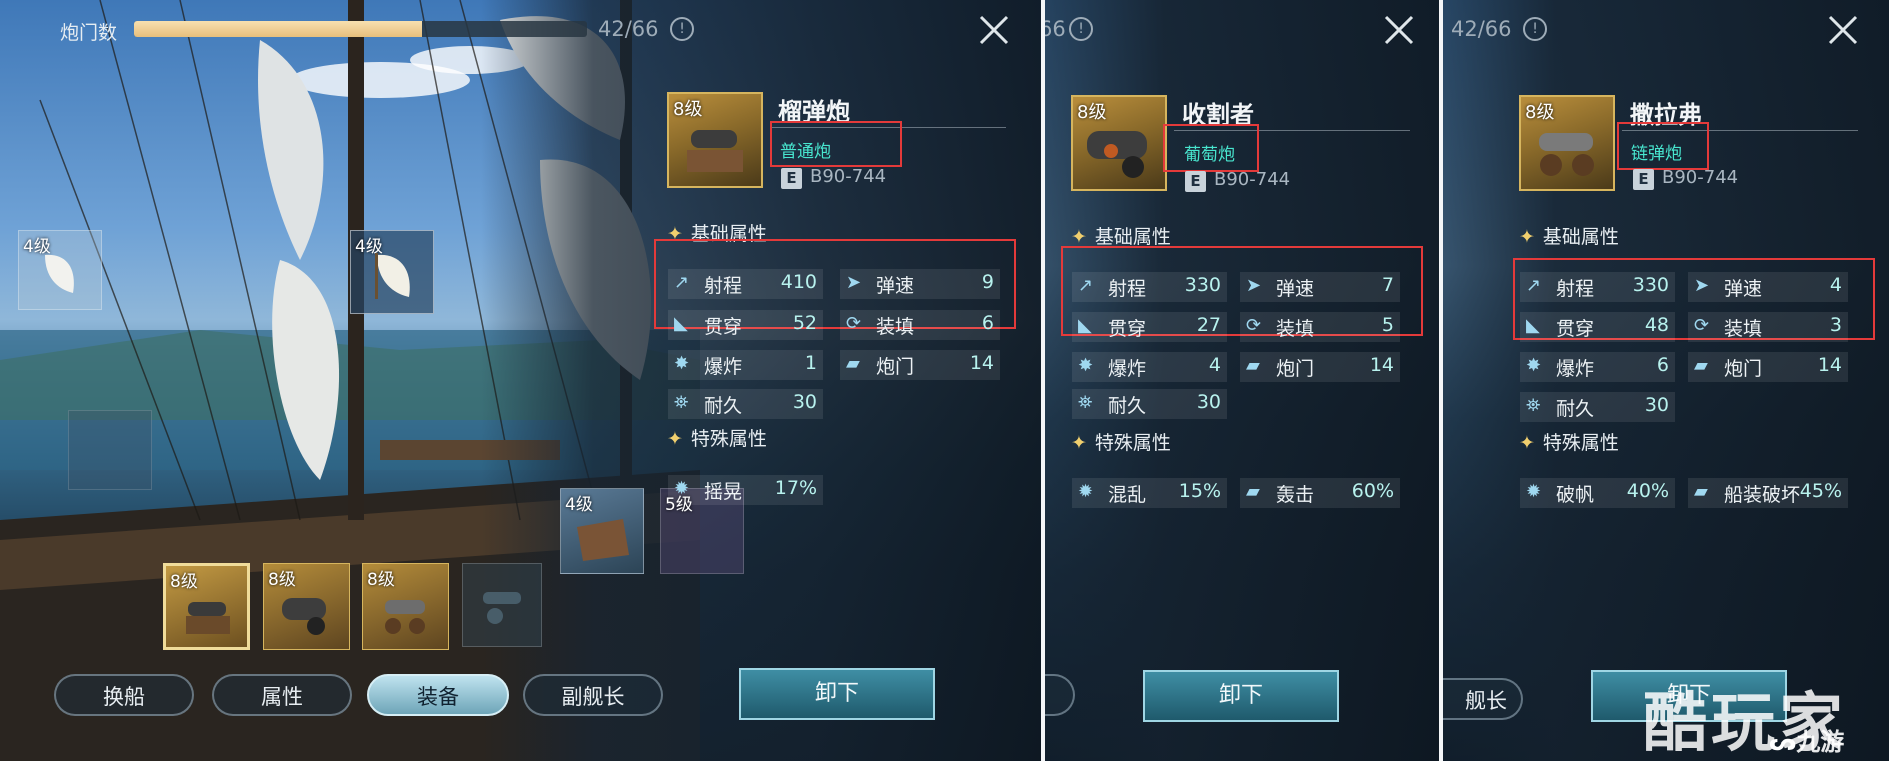  I want to click on tab-equipment: 装备, so click(438, 695).